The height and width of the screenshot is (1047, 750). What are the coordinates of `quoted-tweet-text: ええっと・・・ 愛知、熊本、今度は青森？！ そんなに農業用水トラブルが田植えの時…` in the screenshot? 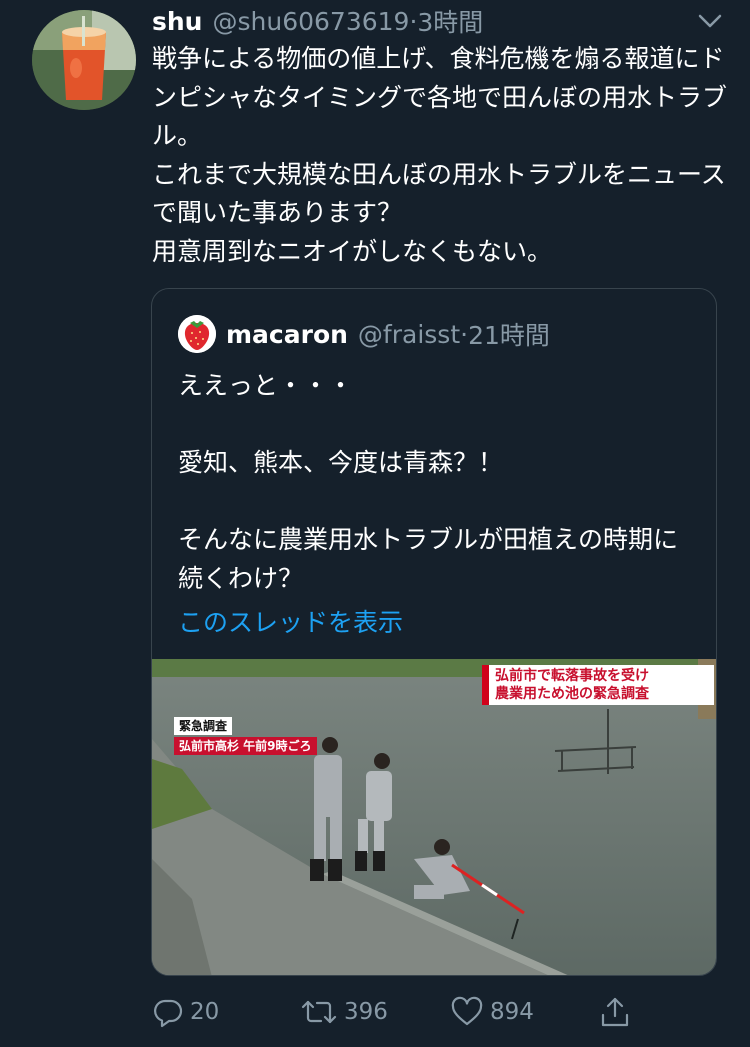 It's located at (428, 482).